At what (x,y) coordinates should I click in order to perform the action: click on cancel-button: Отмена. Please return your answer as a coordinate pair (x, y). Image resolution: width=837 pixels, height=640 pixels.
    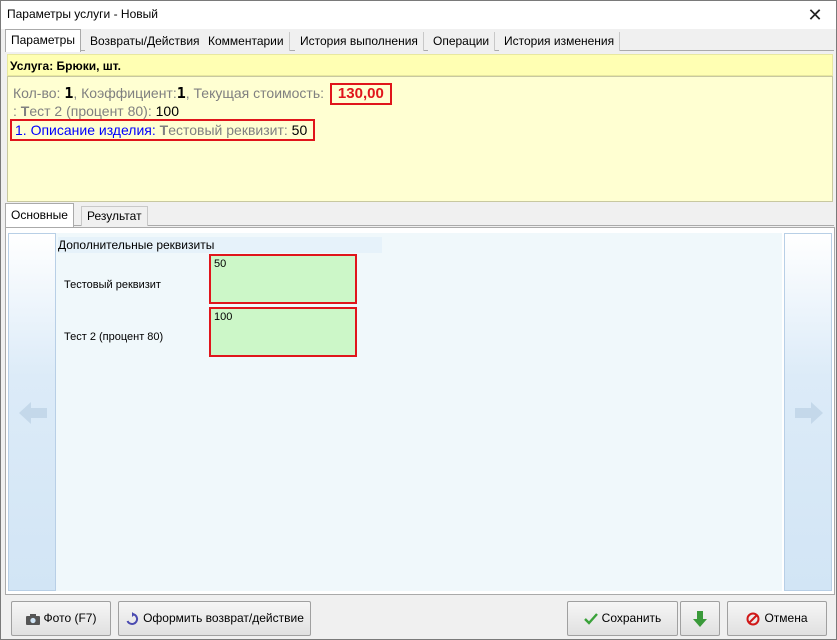
    Looking at the image, I should click on (777, 618).